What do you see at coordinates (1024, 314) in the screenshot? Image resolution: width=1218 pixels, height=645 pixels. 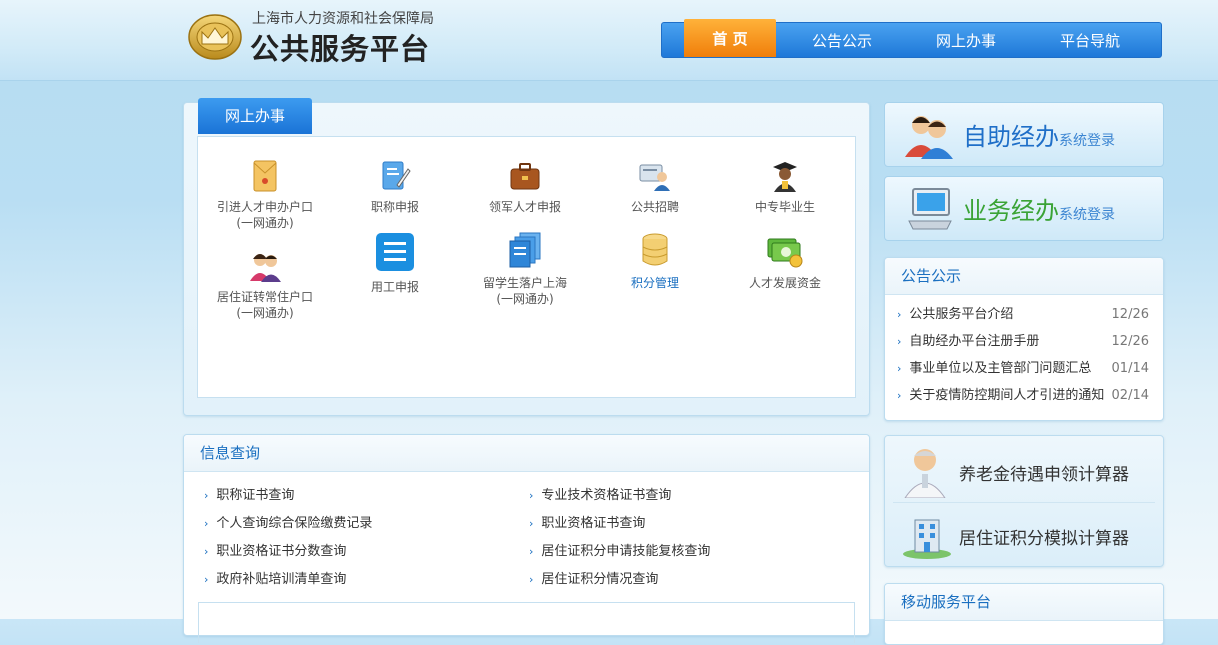 I see `notice-item: › 公共服务平台介绍 12/26` at bounding box center [1024, 314].